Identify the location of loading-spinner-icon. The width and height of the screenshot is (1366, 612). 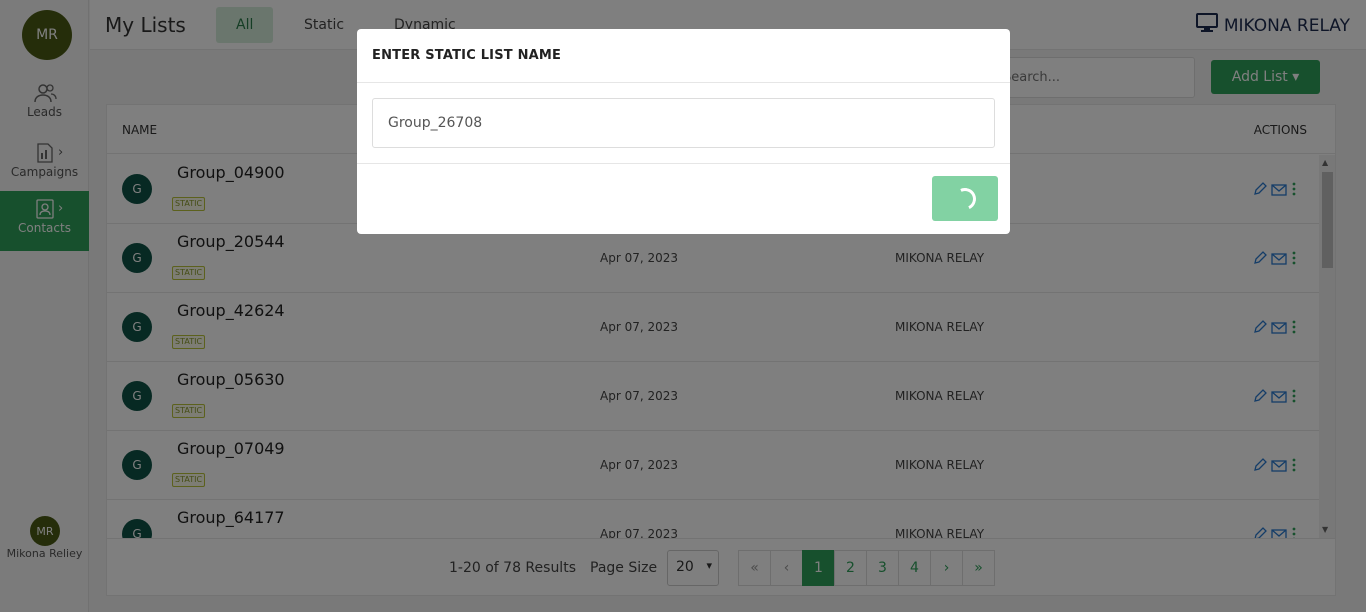
(965, 198).